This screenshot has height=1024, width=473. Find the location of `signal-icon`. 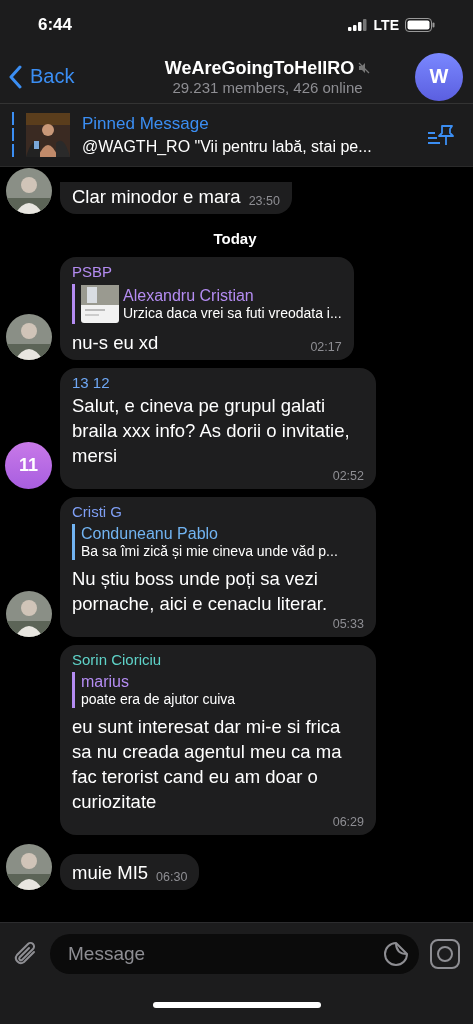

signal-icon is located at coordinates (357, 25).